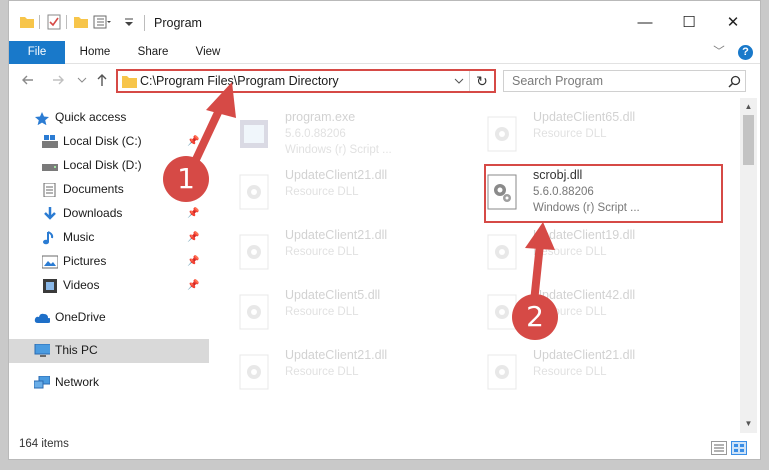  I want to click on item-count: 164 items, so click(44, 444).